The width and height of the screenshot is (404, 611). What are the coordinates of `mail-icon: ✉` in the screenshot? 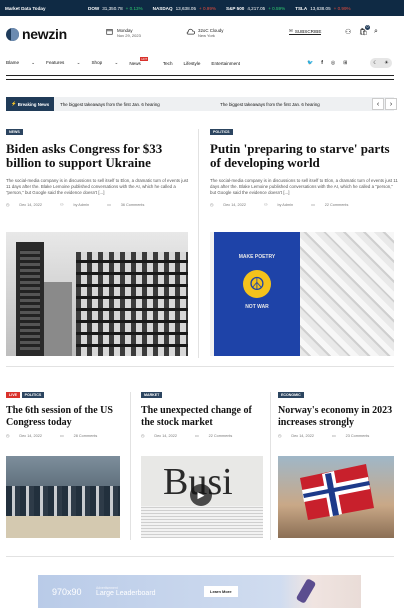 It's located at (291, 30).